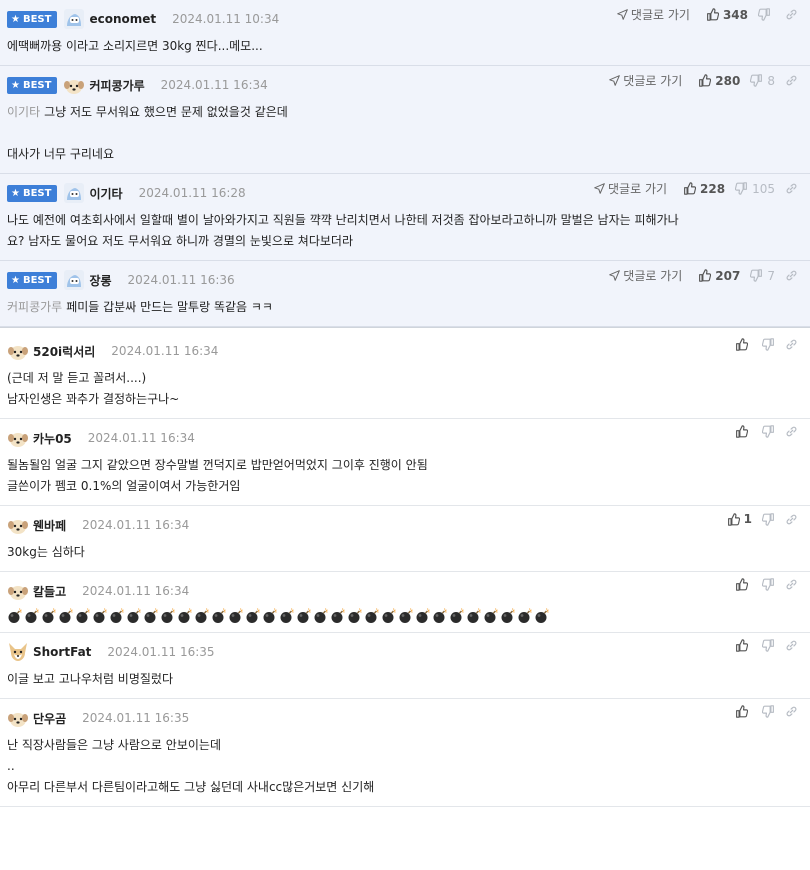 This screenshot has height=870, width=810. Describe the element at coordinates (34, 307) in the screenshot. I see `reply-target-nickname: 커피콩가루` at that location.